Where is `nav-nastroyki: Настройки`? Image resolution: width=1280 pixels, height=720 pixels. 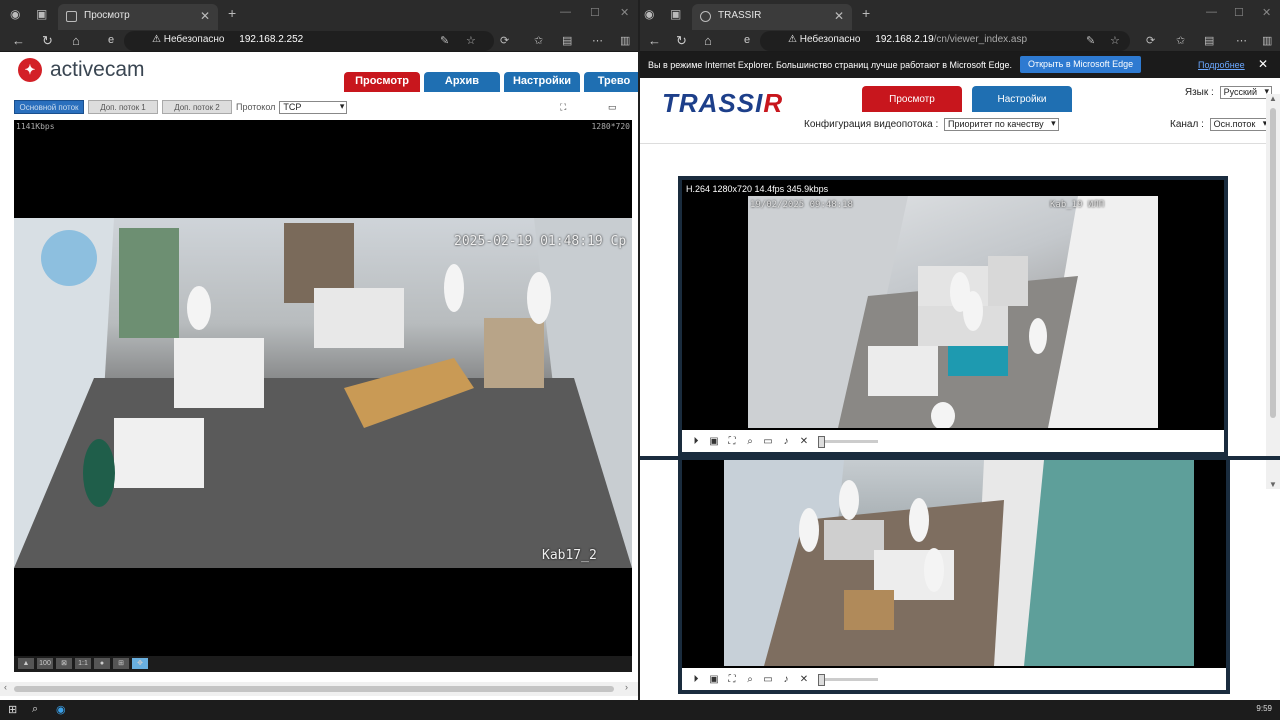
nav-nastroyki: Настройки is located at coordinates (542, 82).